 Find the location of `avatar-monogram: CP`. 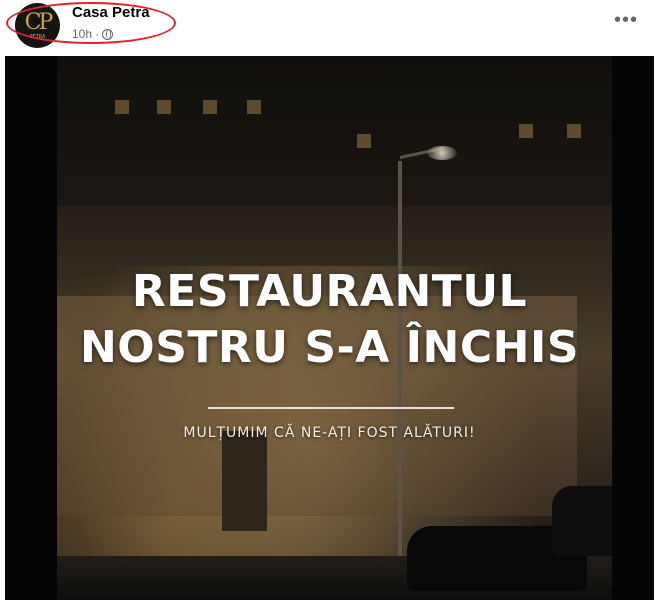

avatar-monogram: CP is located at coordinates (39, 22).